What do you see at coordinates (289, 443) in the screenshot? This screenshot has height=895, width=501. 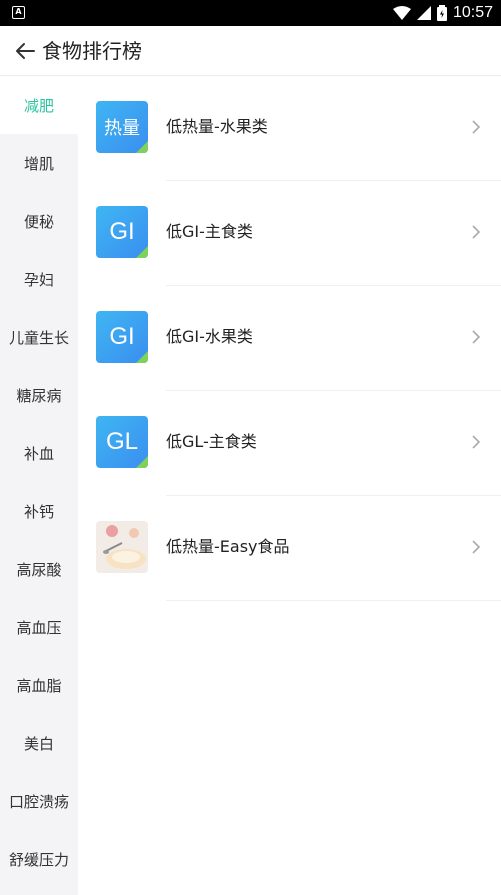 I see `list-item: GL 低GL-主食类` at bounding box center [289, 443].